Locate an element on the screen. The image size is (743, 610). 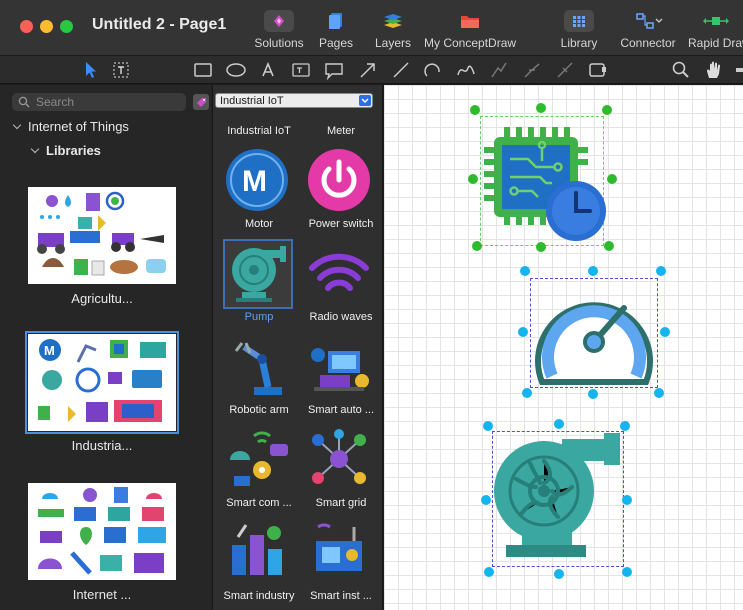
library-item-meter: Meter is located at coordinates (338, 127).